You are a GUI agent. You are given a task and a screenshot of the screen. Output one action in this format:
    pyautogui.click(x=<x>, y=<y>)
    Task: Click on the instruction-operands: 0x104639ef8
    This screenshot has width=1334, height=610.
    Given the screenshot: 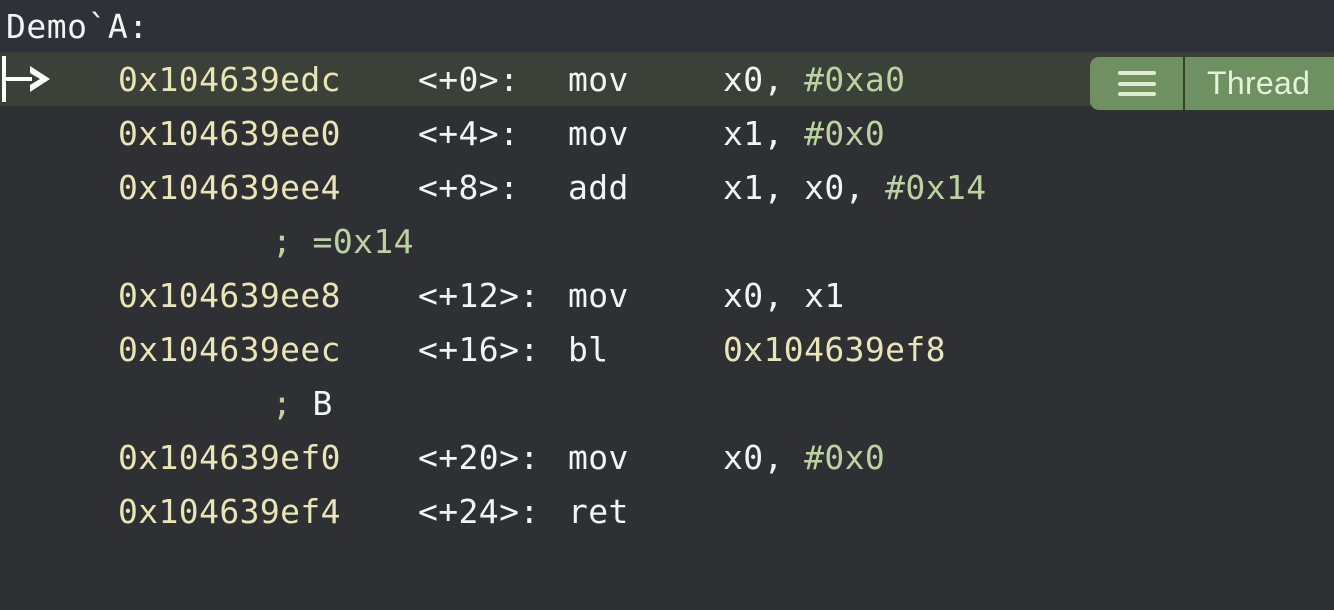 What is the action you would take?
    pyautogui.click(x=834, y=349)
    